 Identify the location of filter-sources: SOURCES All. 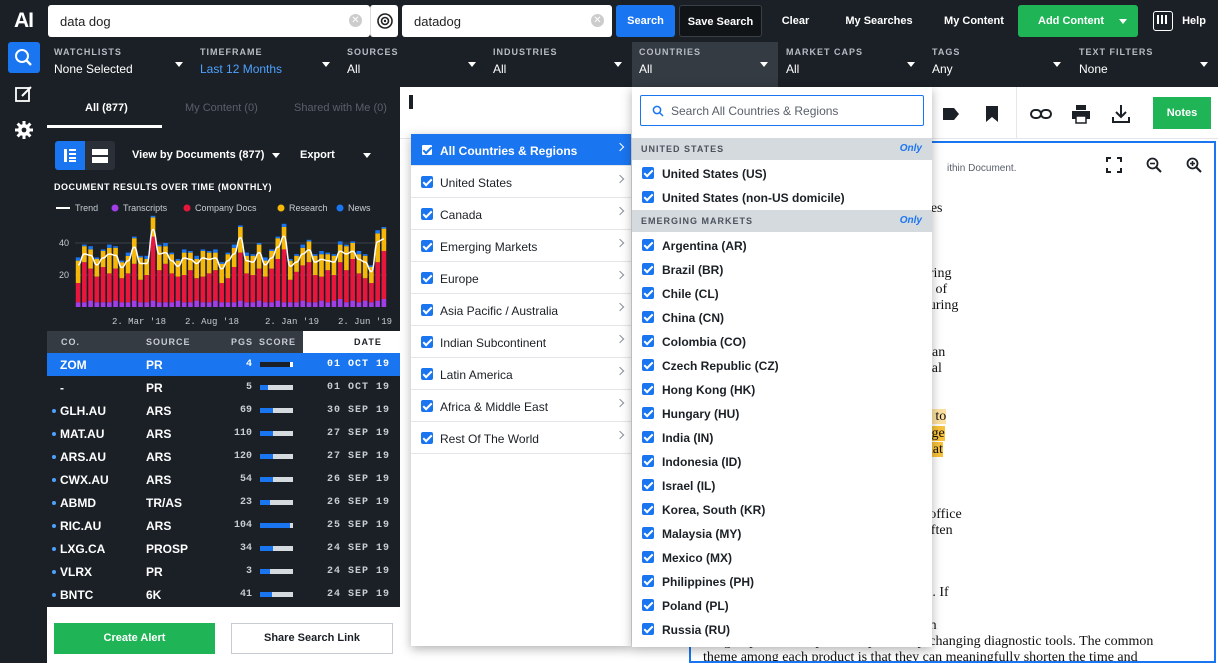
(413, 64).